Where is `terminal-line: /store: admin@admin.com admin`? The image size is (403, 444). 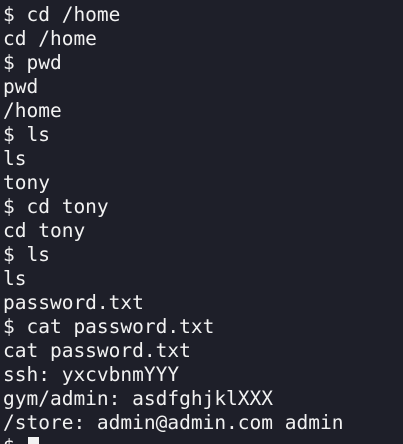 terminal-line: /store: admin@admin.com admin is located at coordinates (173, 422).